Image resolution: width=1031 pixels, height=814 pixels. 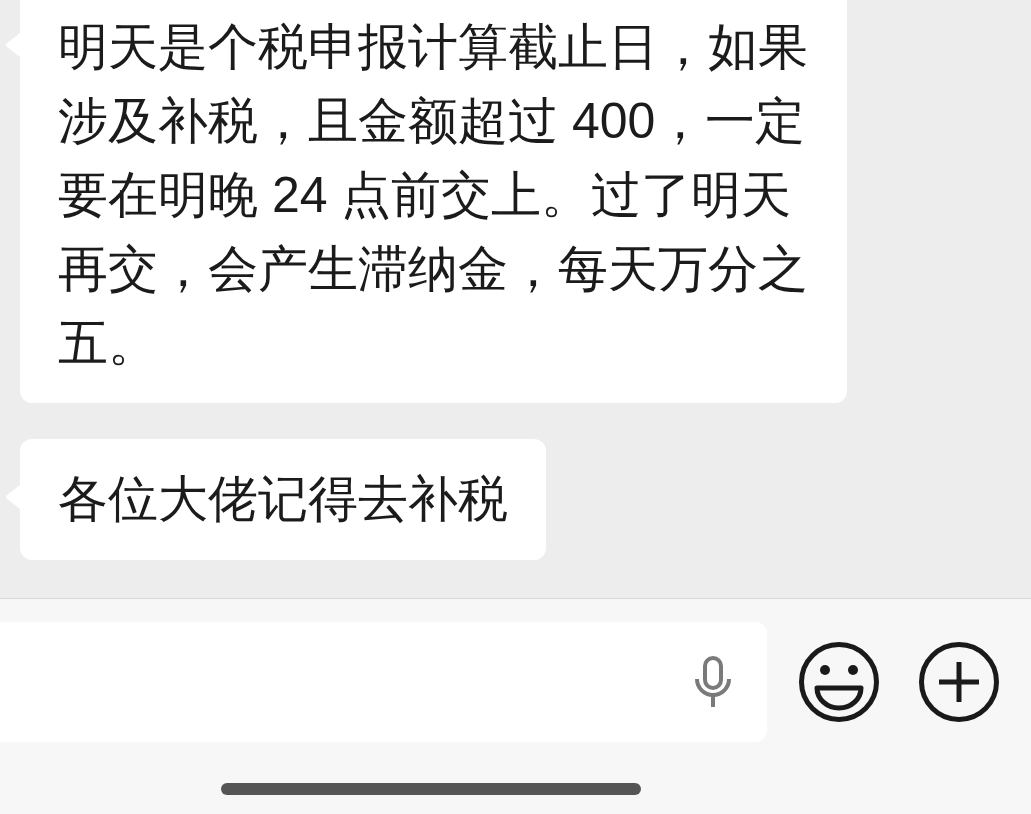 I want to click on message-text: 各位大佬记得去补税, so click(x=283, y=499).